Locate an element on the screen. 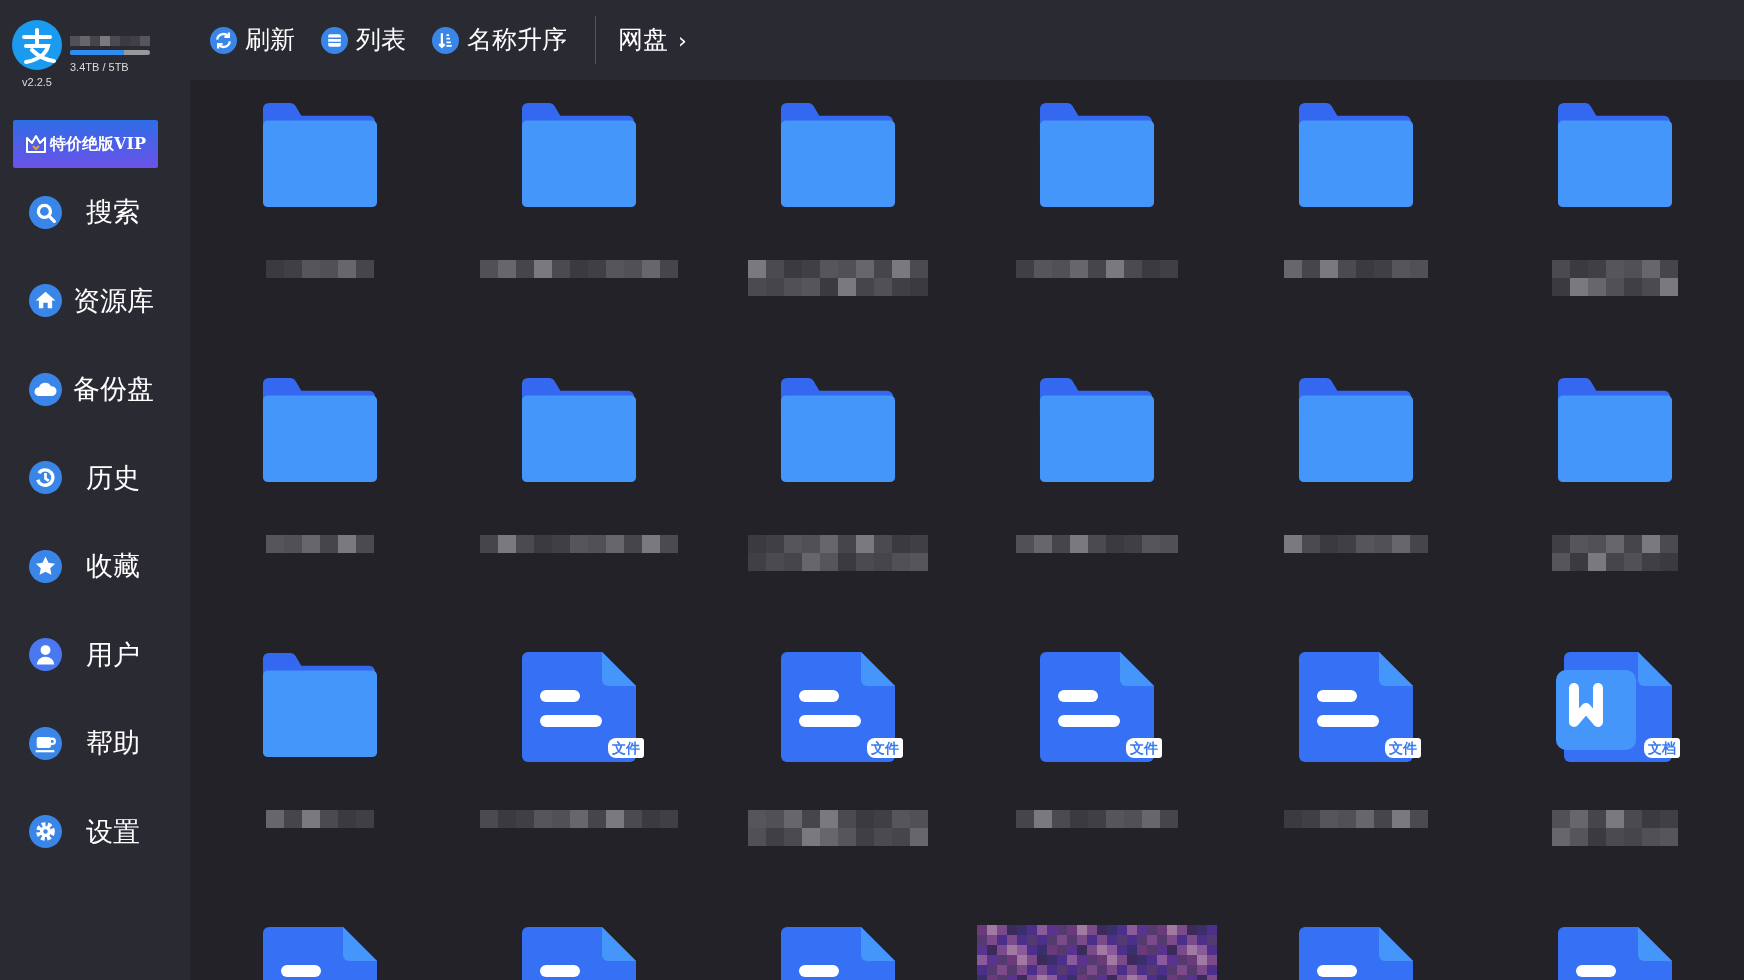 The height and width of the screenshot is (980, 1744). sort-icon is located at coordinates (445, 40).